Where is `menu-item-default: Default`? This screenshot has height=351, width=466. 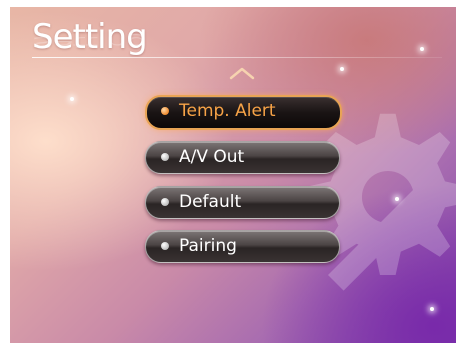 menu-item-default: Default is located at coordinates (242, 202).